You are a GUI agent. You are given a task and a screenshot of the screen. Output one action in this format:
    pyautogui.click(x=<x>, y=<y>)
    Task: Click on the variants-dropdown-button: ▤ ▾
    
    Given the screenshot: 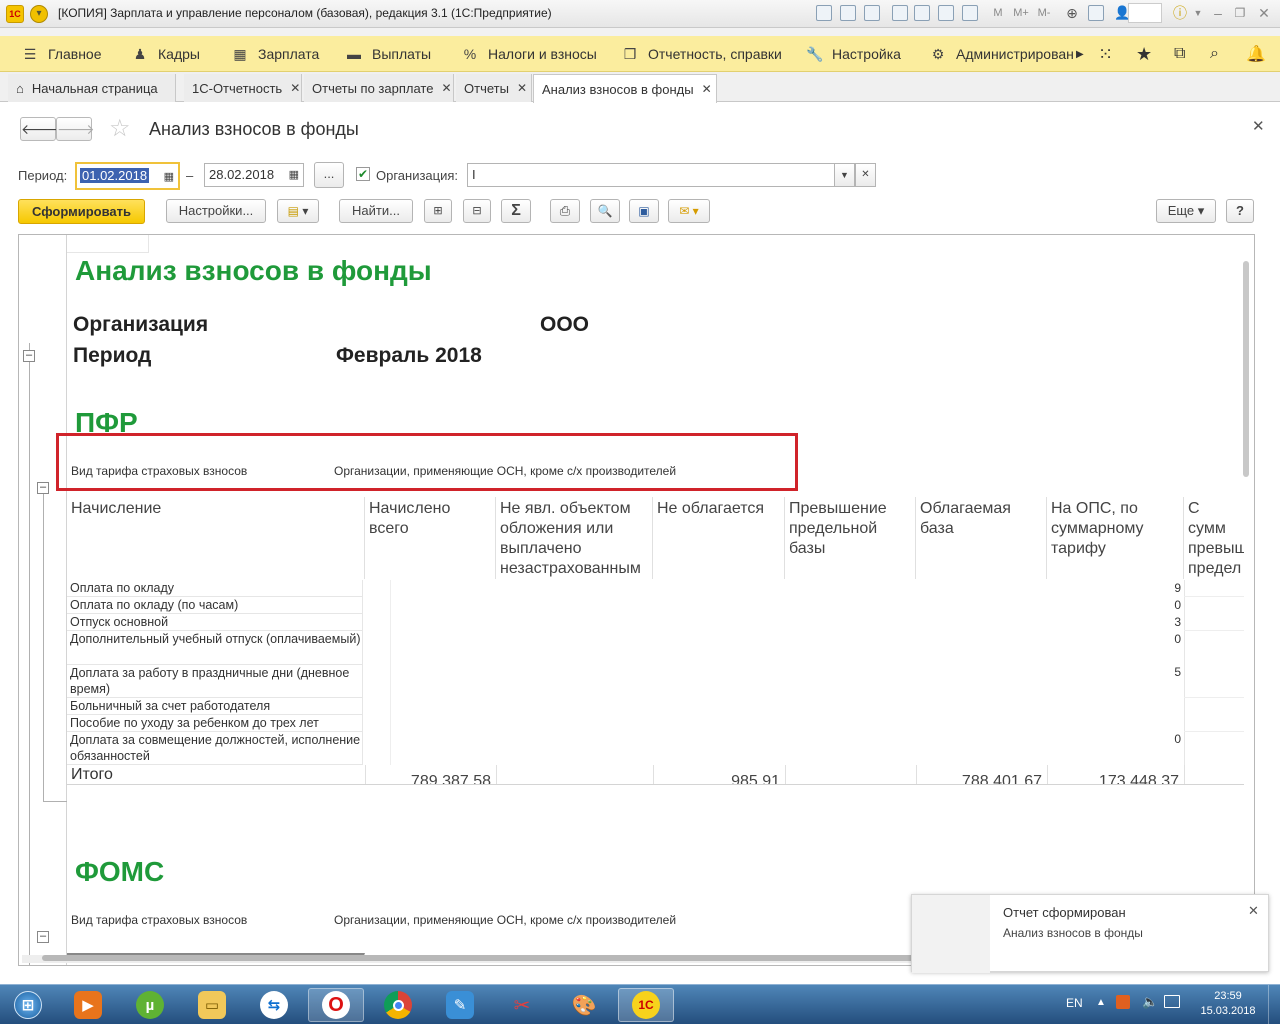 What is the action you would take?
    pyautogui.click(x=298, y=211)
    